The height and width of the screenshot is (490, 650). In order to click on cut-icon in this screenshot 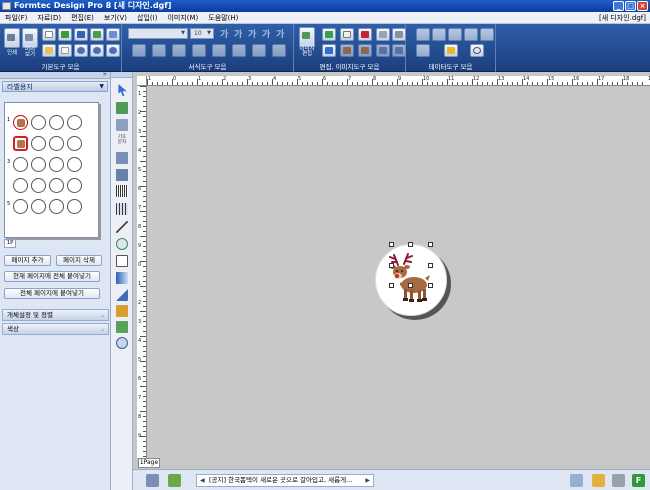, I will do `click(365, 34)`.